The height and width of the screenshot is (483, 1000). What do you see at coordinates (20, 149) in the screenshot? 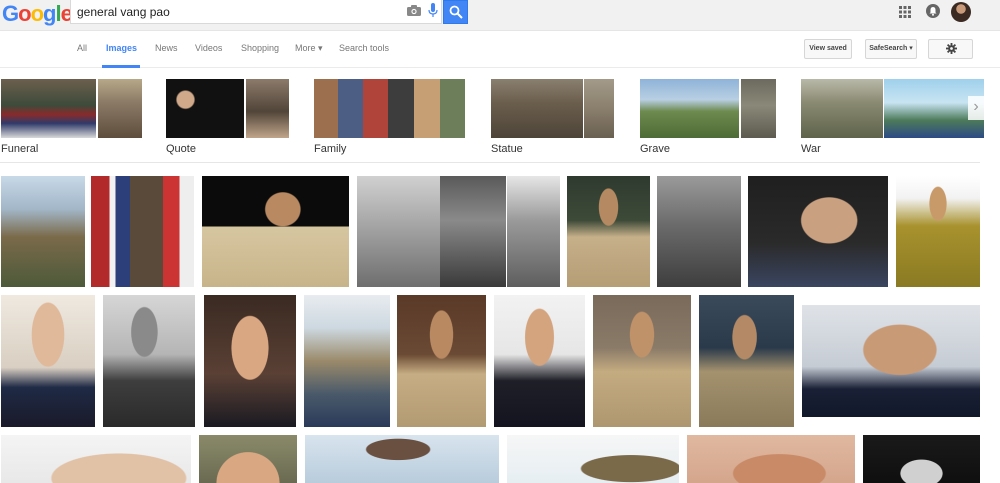
I see `related-label: Funeral` at bounding box center [20, 149].